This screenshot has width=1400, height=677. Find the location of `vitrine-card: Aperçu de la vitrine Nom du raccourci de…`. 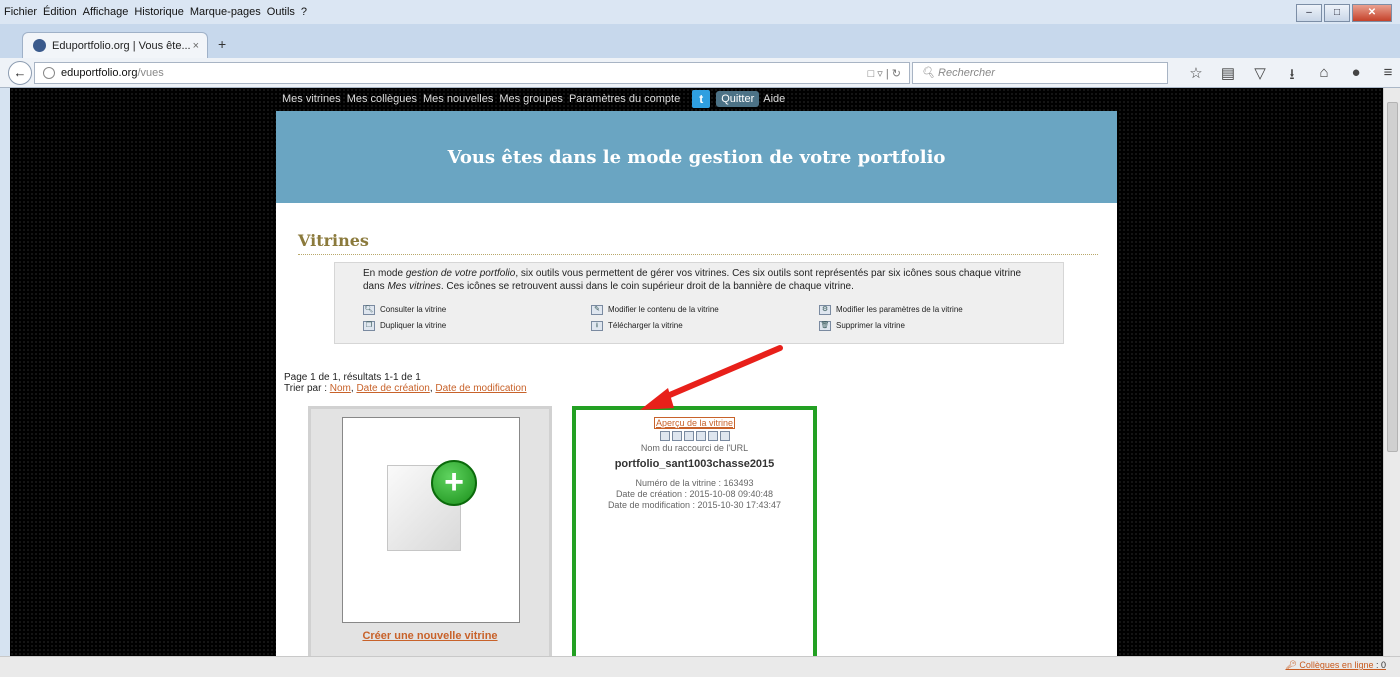

vitrine-card: Aperçu de la vitrine Nom du raccourci de… is located at coordinates (694, 531).